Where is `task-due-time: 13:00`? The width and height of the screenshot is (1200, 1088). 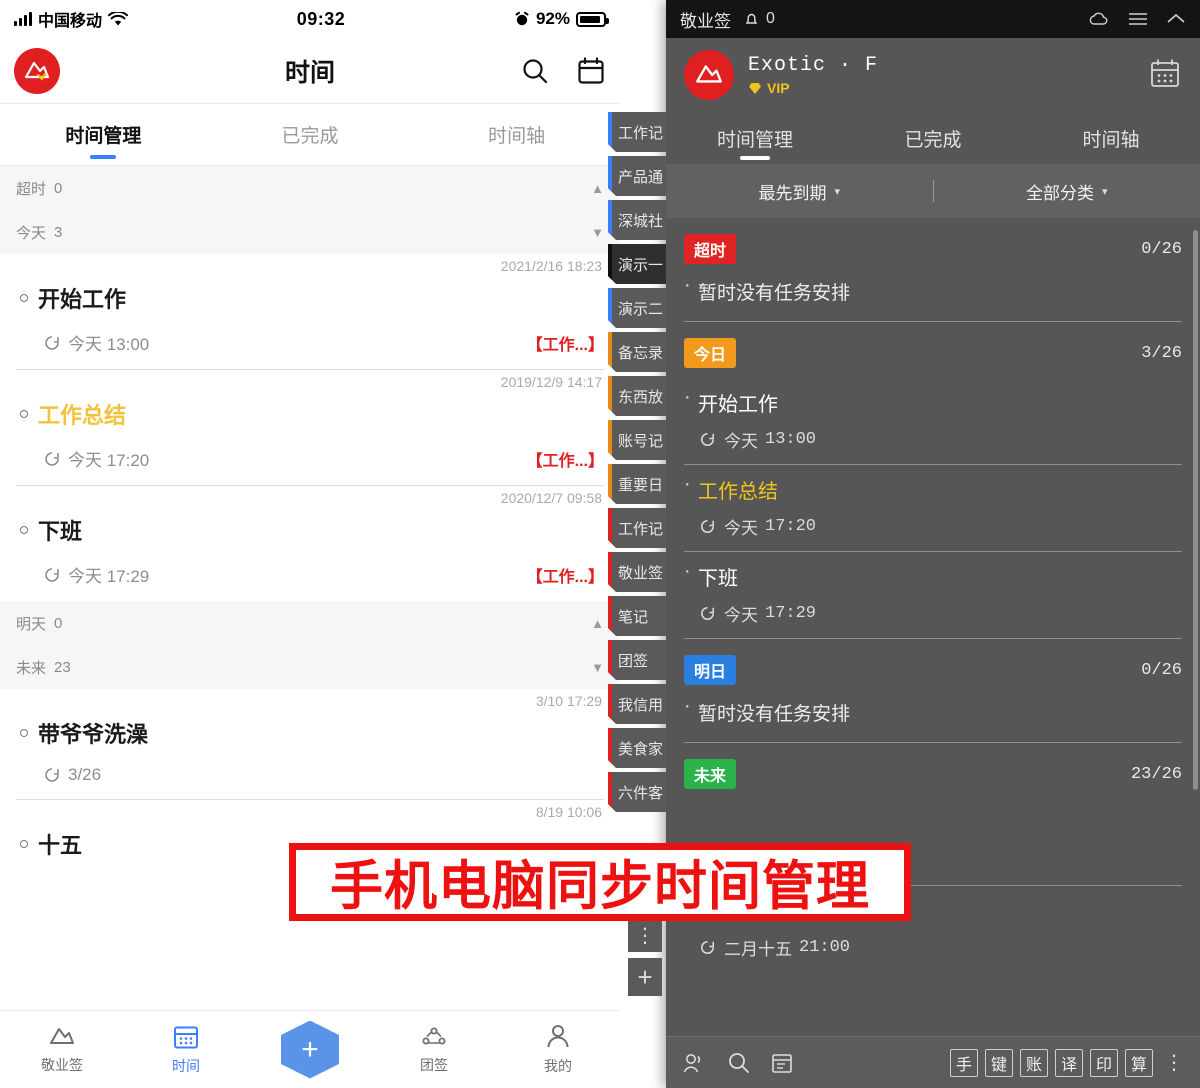
task-due-time: 13:00 is located at coordinates (791, 439).